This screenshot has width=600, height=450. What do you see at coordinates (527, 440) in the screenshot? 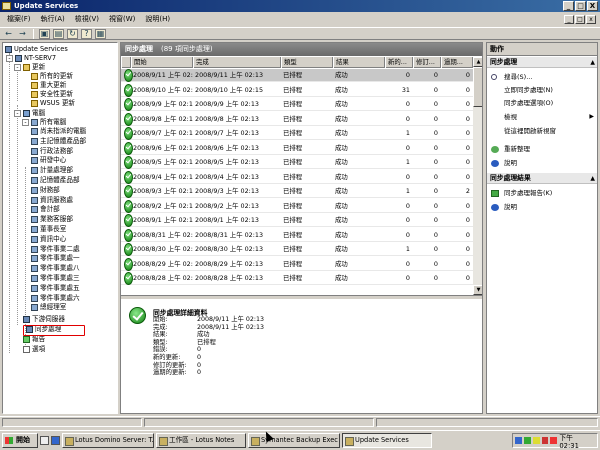
I see `tray-shield-icon` at bounding box center [527, 440].